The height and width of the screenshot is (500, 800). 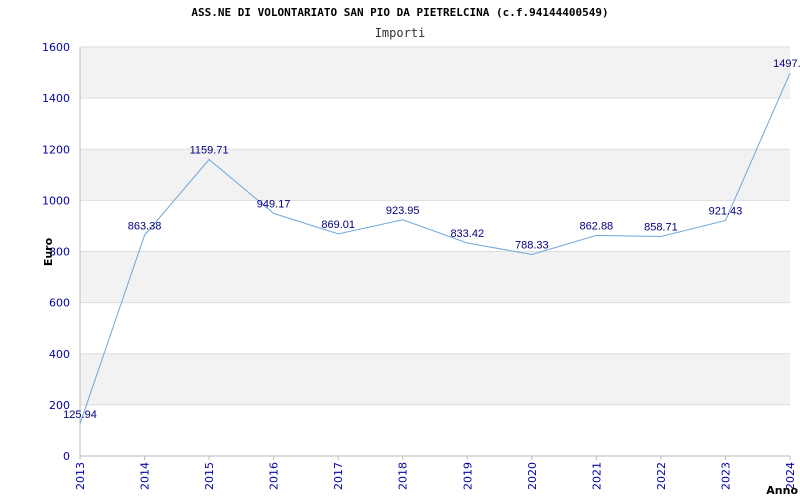 I want to click on x-tick-label: 2015, so click(x=209, y=476).